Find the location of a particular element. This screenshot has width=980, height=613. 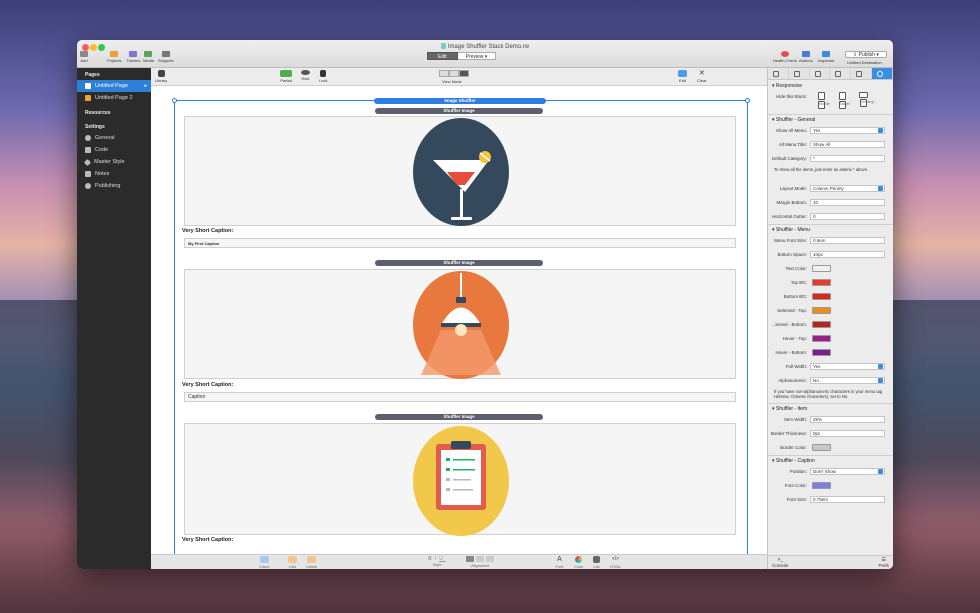

resources-heading: Resources is located at coordinates (114, 111).